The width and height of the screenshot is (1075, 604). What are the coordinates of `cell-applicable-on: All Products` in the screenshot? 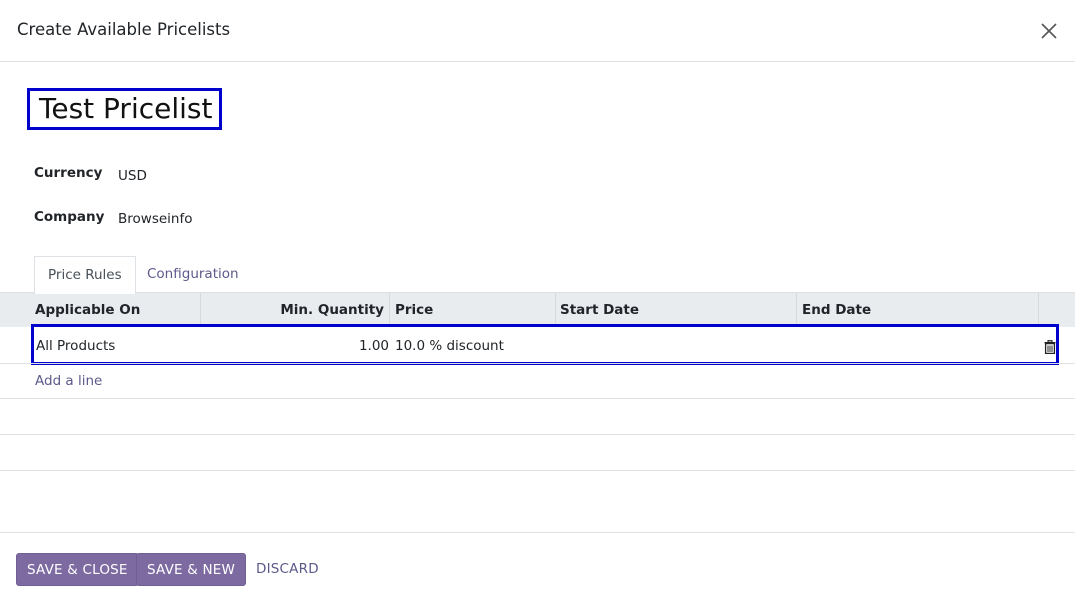 It's located at (76, 346).